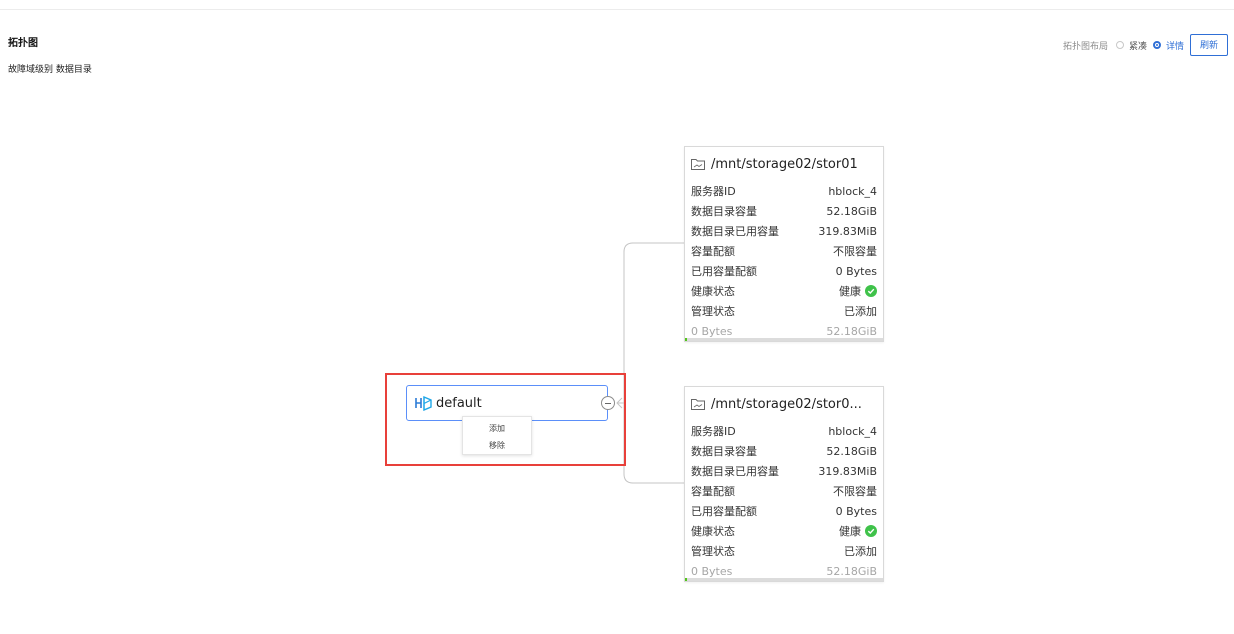 The image size is (1234, 634). What do you see at coordinates (459, 403) in the screenshot?
I see `root-node-name: default` at bounding box center [459, 403].